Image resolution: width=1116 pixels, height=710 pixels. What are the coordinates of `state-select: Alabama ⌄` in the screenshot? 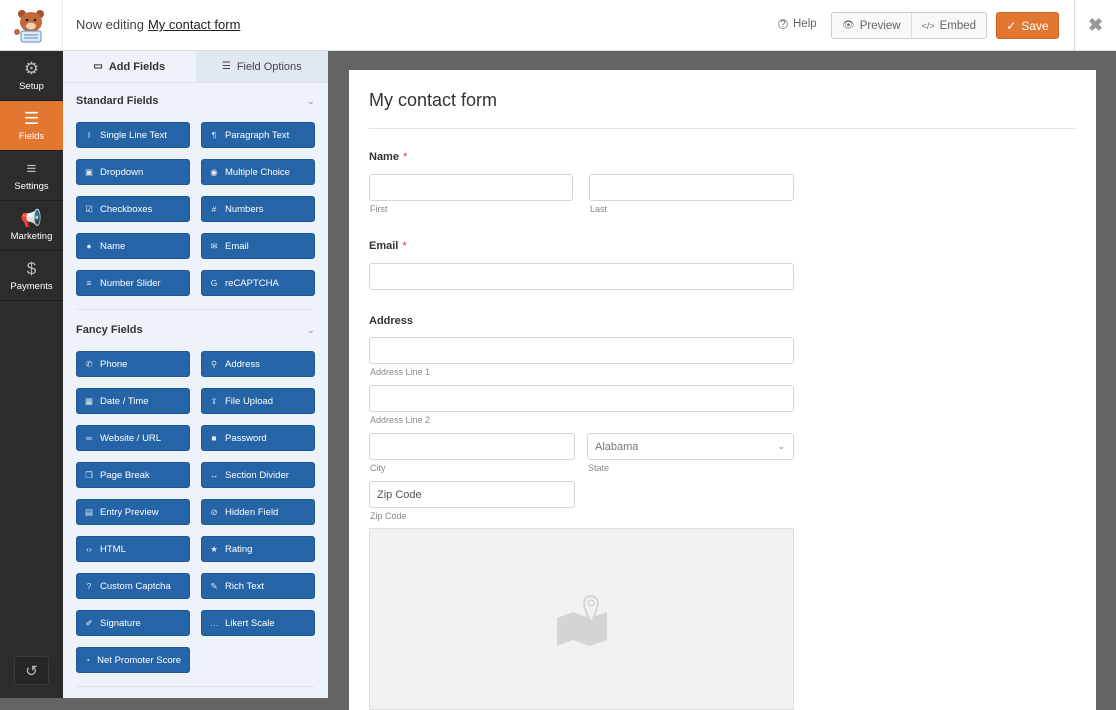 It's located at (690, 446).